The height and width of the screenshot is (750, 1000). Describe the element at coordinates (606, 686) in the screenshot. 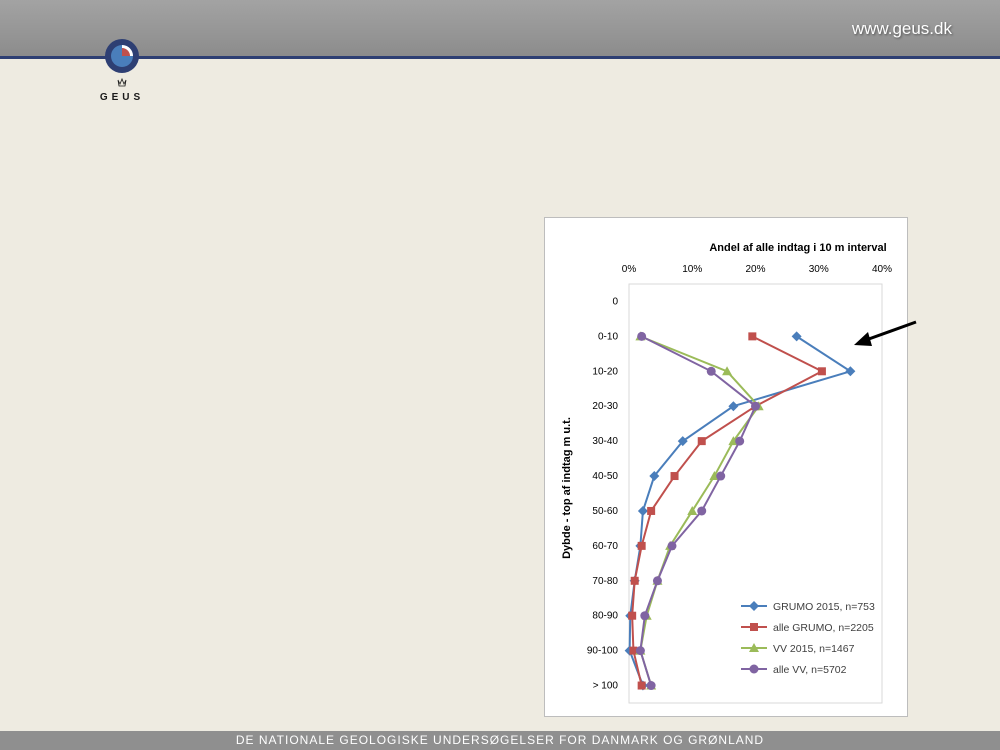

I see `y-tick-label: > 100` at that location.